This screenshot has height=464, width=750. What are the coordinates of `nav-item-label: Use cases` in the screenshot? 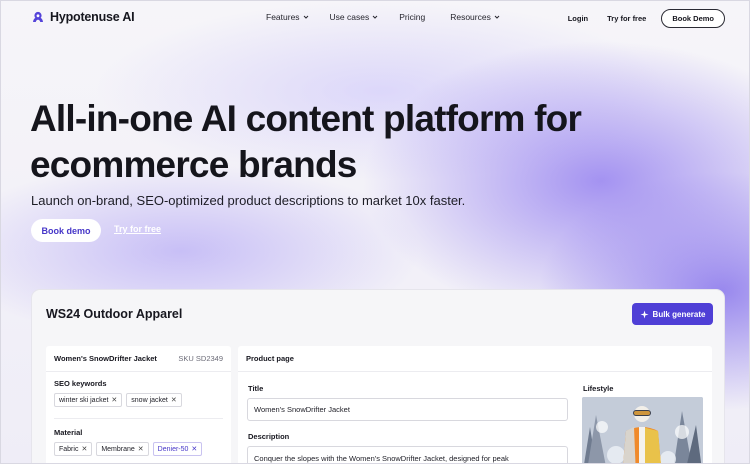 It's located at (349, 17).